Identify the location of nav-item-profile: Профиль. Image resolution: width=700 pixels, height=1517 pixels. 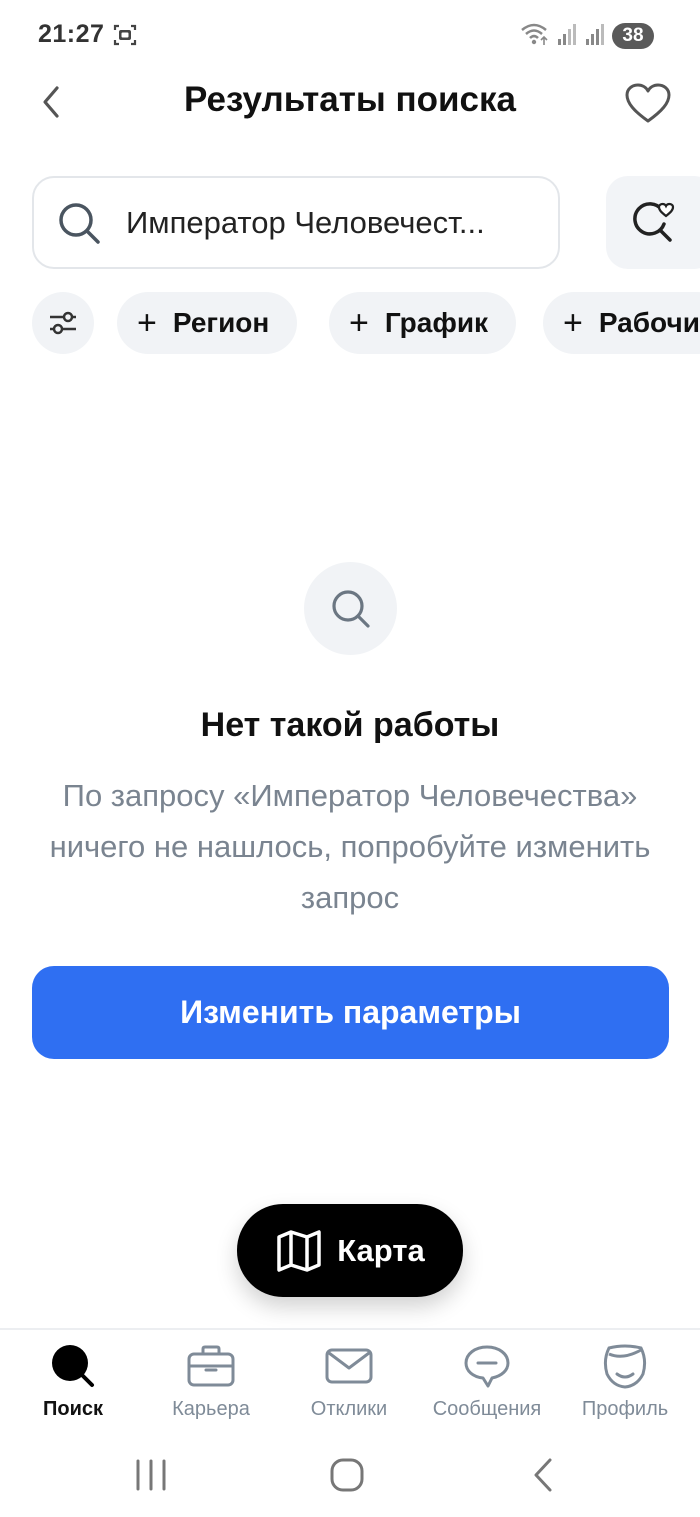
(625, 1387).